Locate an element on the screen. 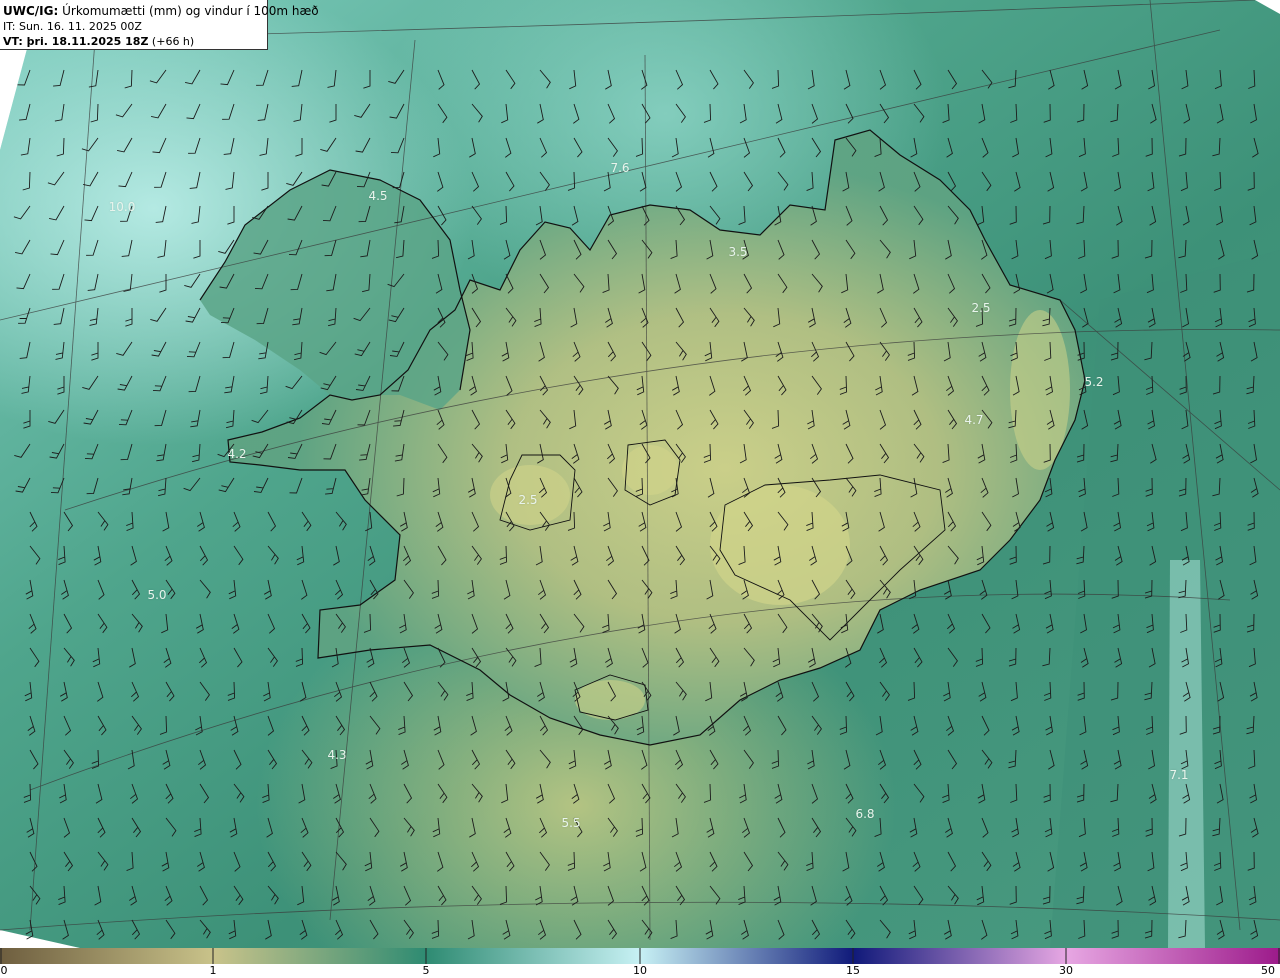  model-prefix: UWC/IG: is located at coordinates (31, 11).